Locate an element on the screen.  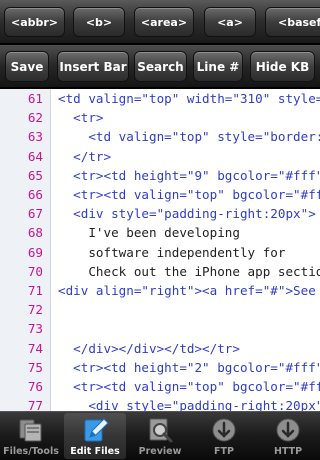
tab-label: HTTP is located at coordinates (288, 451).